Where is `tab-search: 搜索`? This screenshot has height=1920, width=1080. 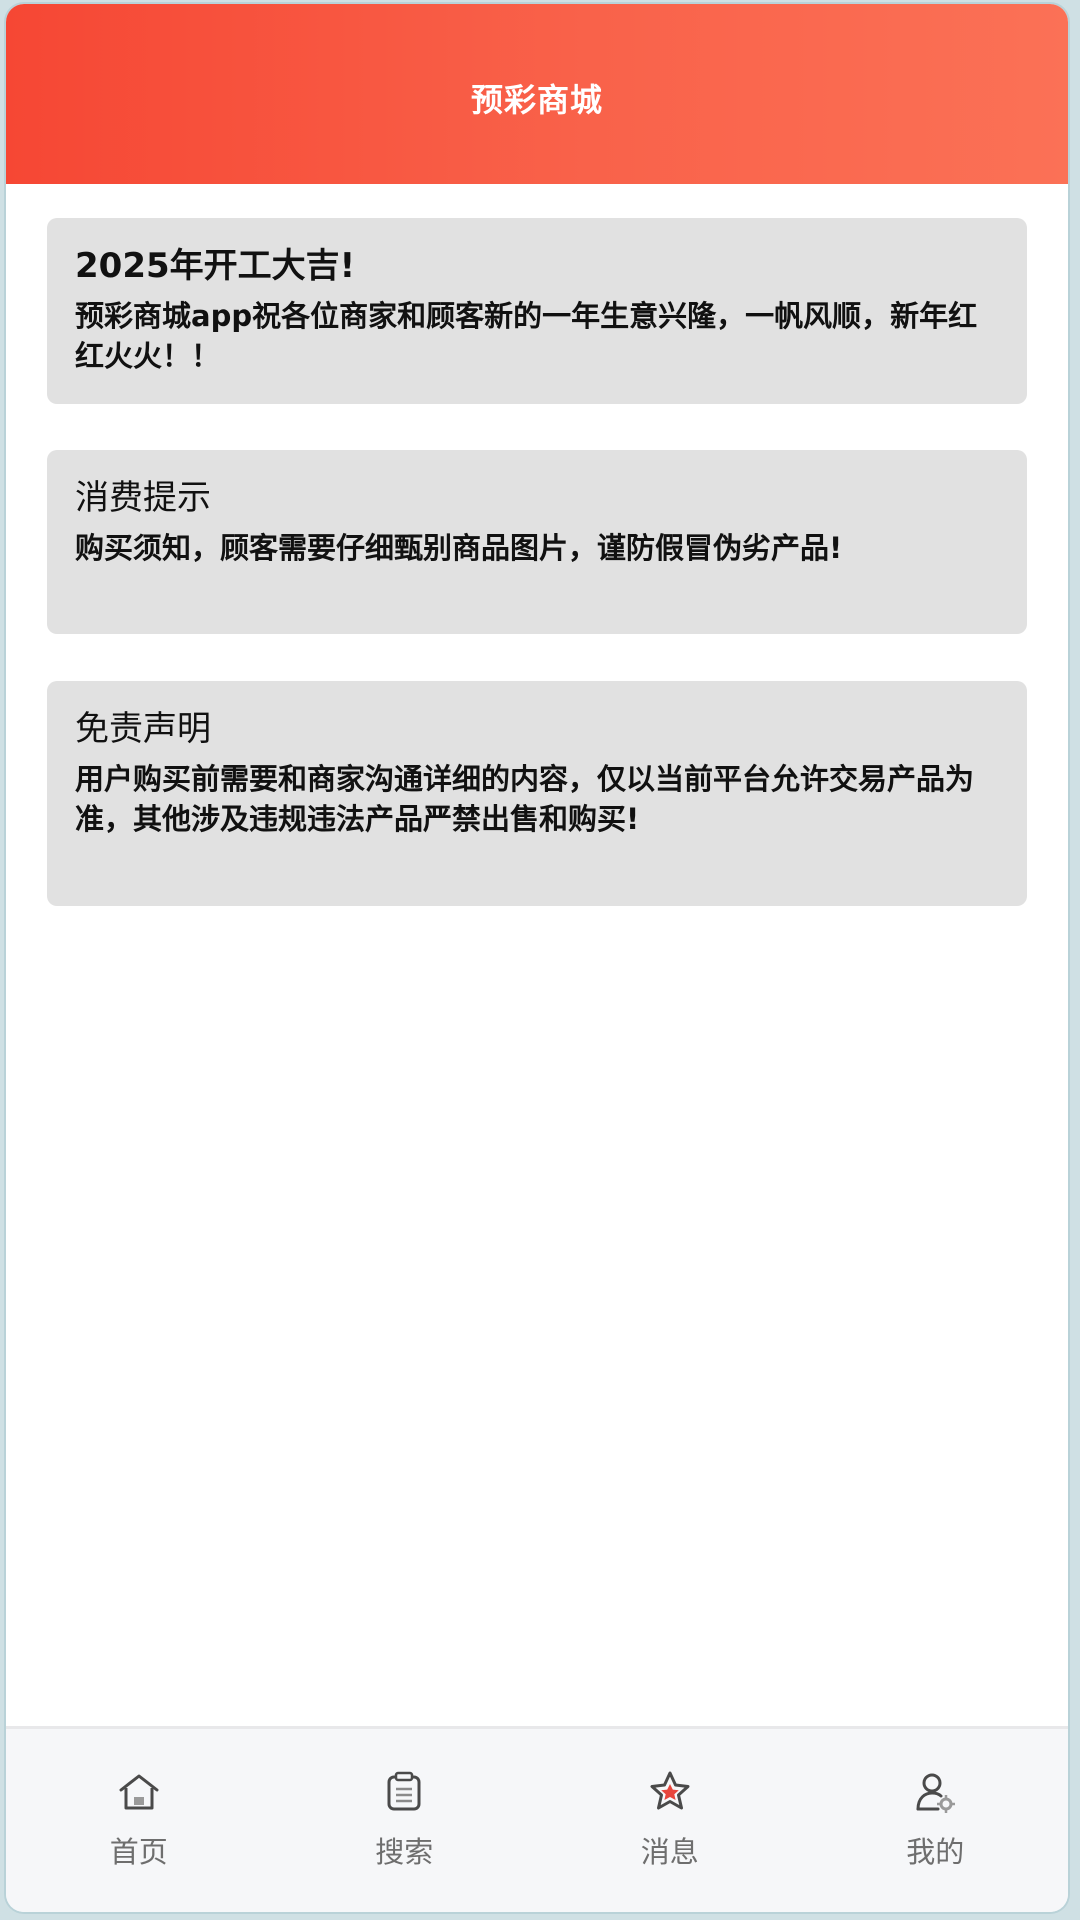
tab-search: 搜索 is located at coordinates (405, 1820).